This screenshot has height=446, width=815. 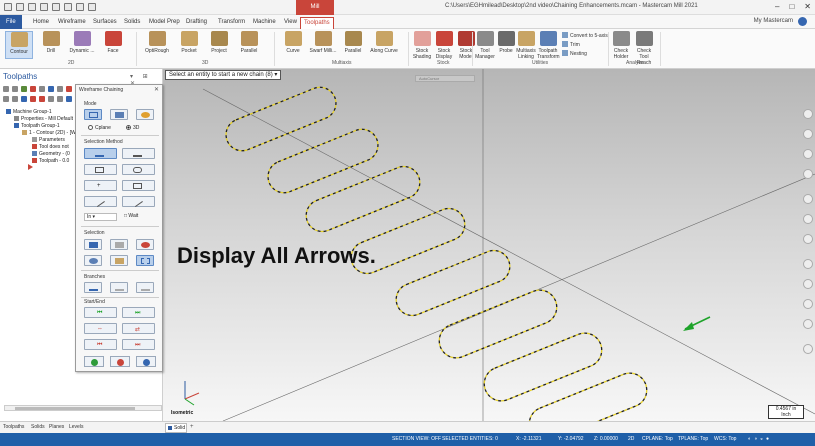 I want to click on tab-wireframe: Wireframe, so click(x=72, y=23).